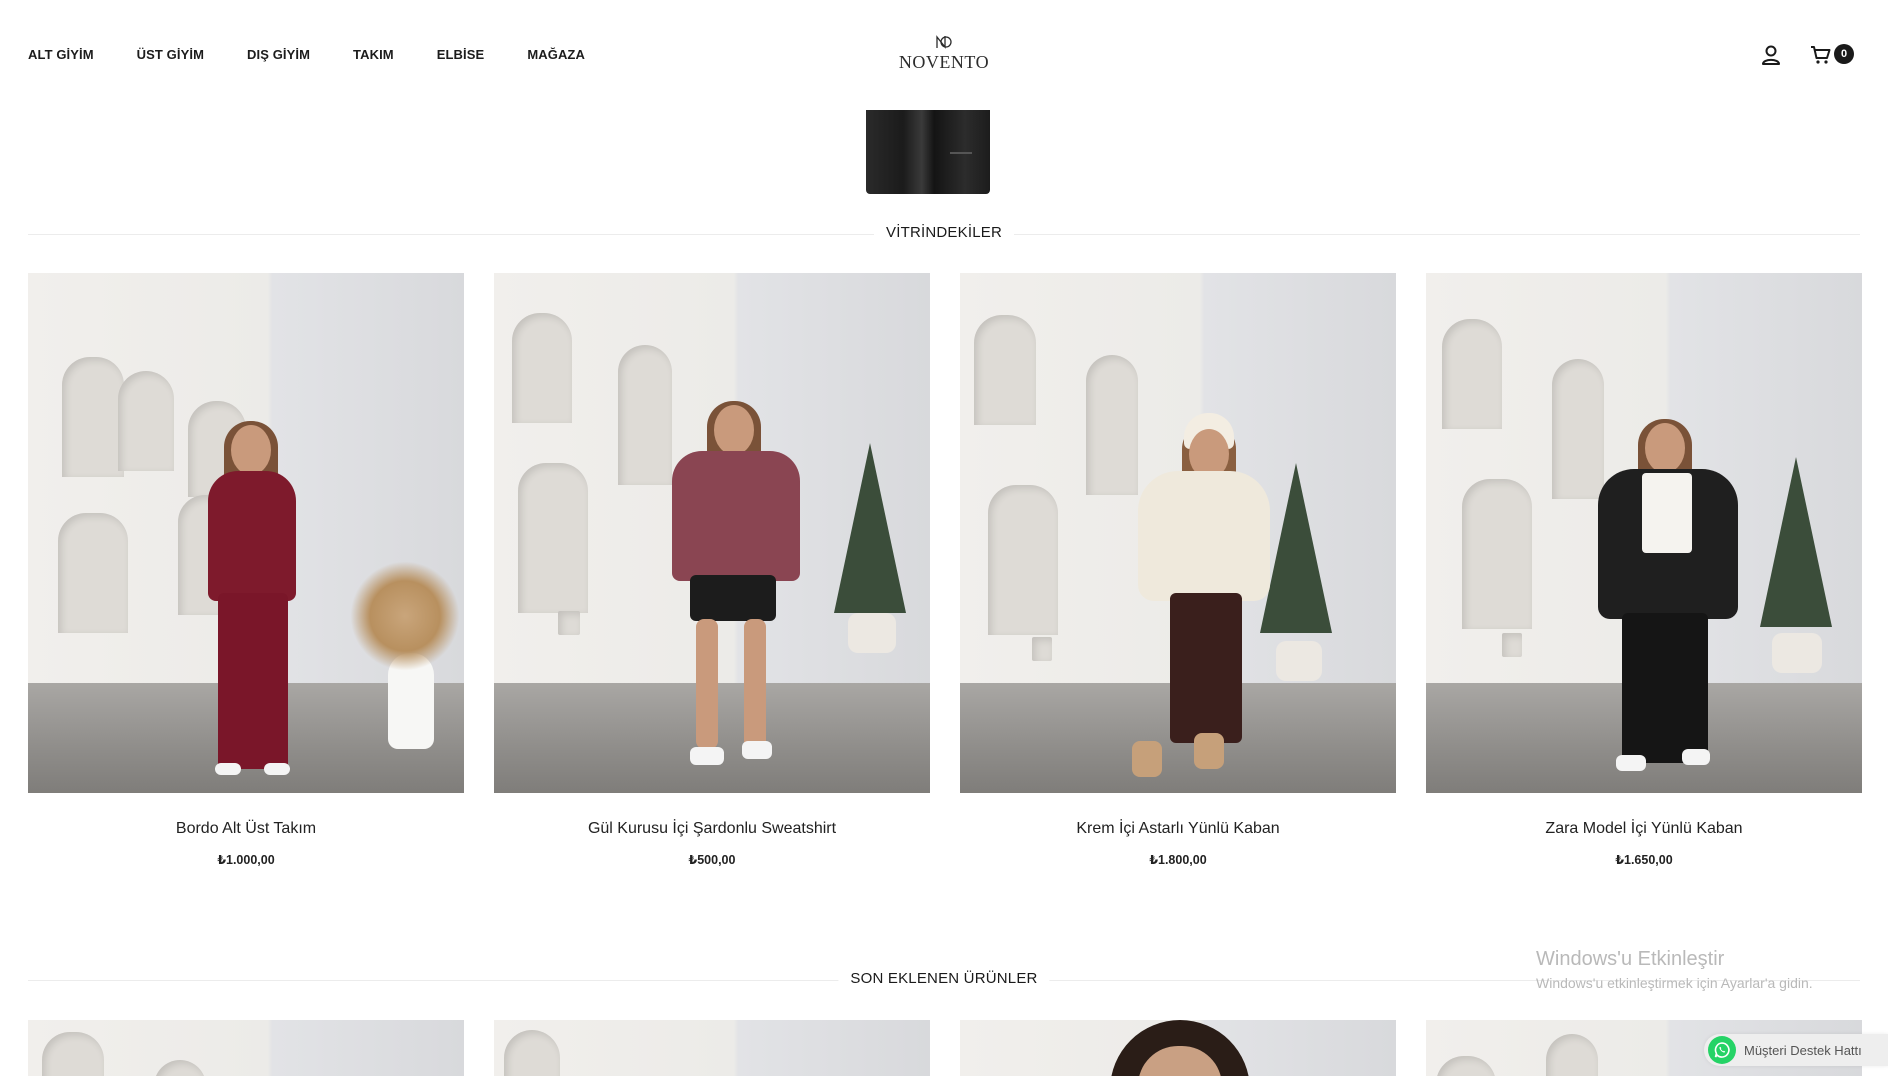 The image size is (1888, 1076). Describe the element at coordinates (1844, 54) in the screenshot. I see `cart-count-badge: 0` at that location.